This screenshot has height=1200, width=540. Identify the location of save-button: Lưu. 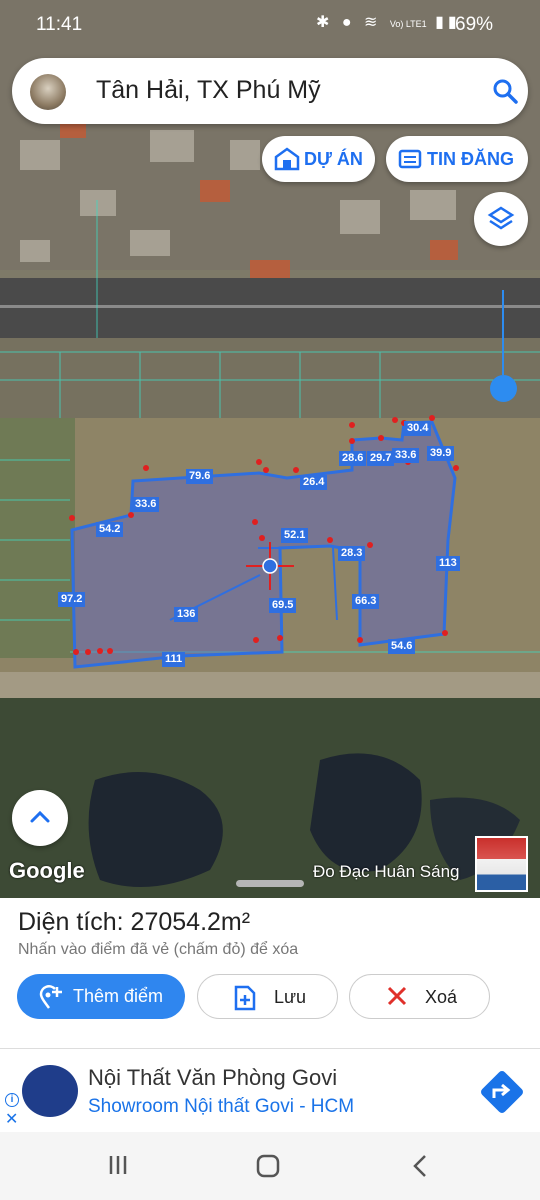
(267, 996).